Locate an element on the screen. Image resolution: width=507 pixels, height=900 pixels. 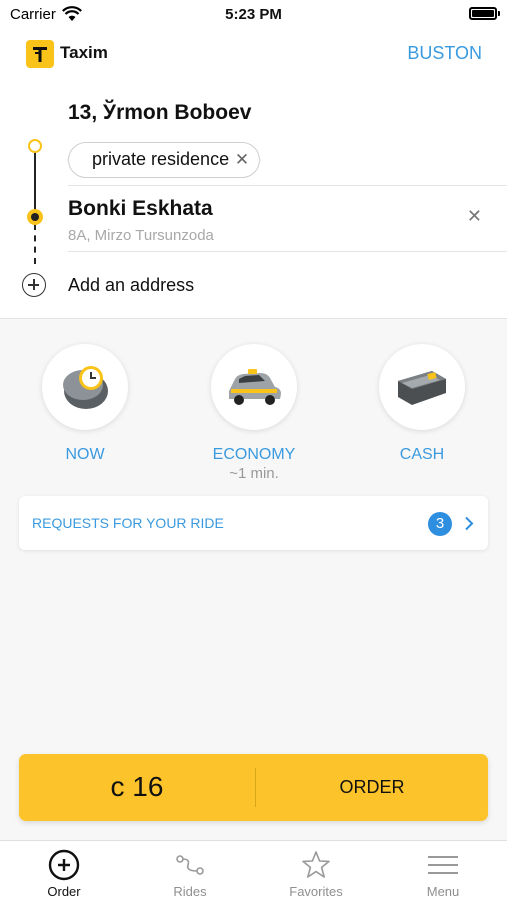
pickup-note-chip: private residence ✕ is located at coordinates (164, 160).